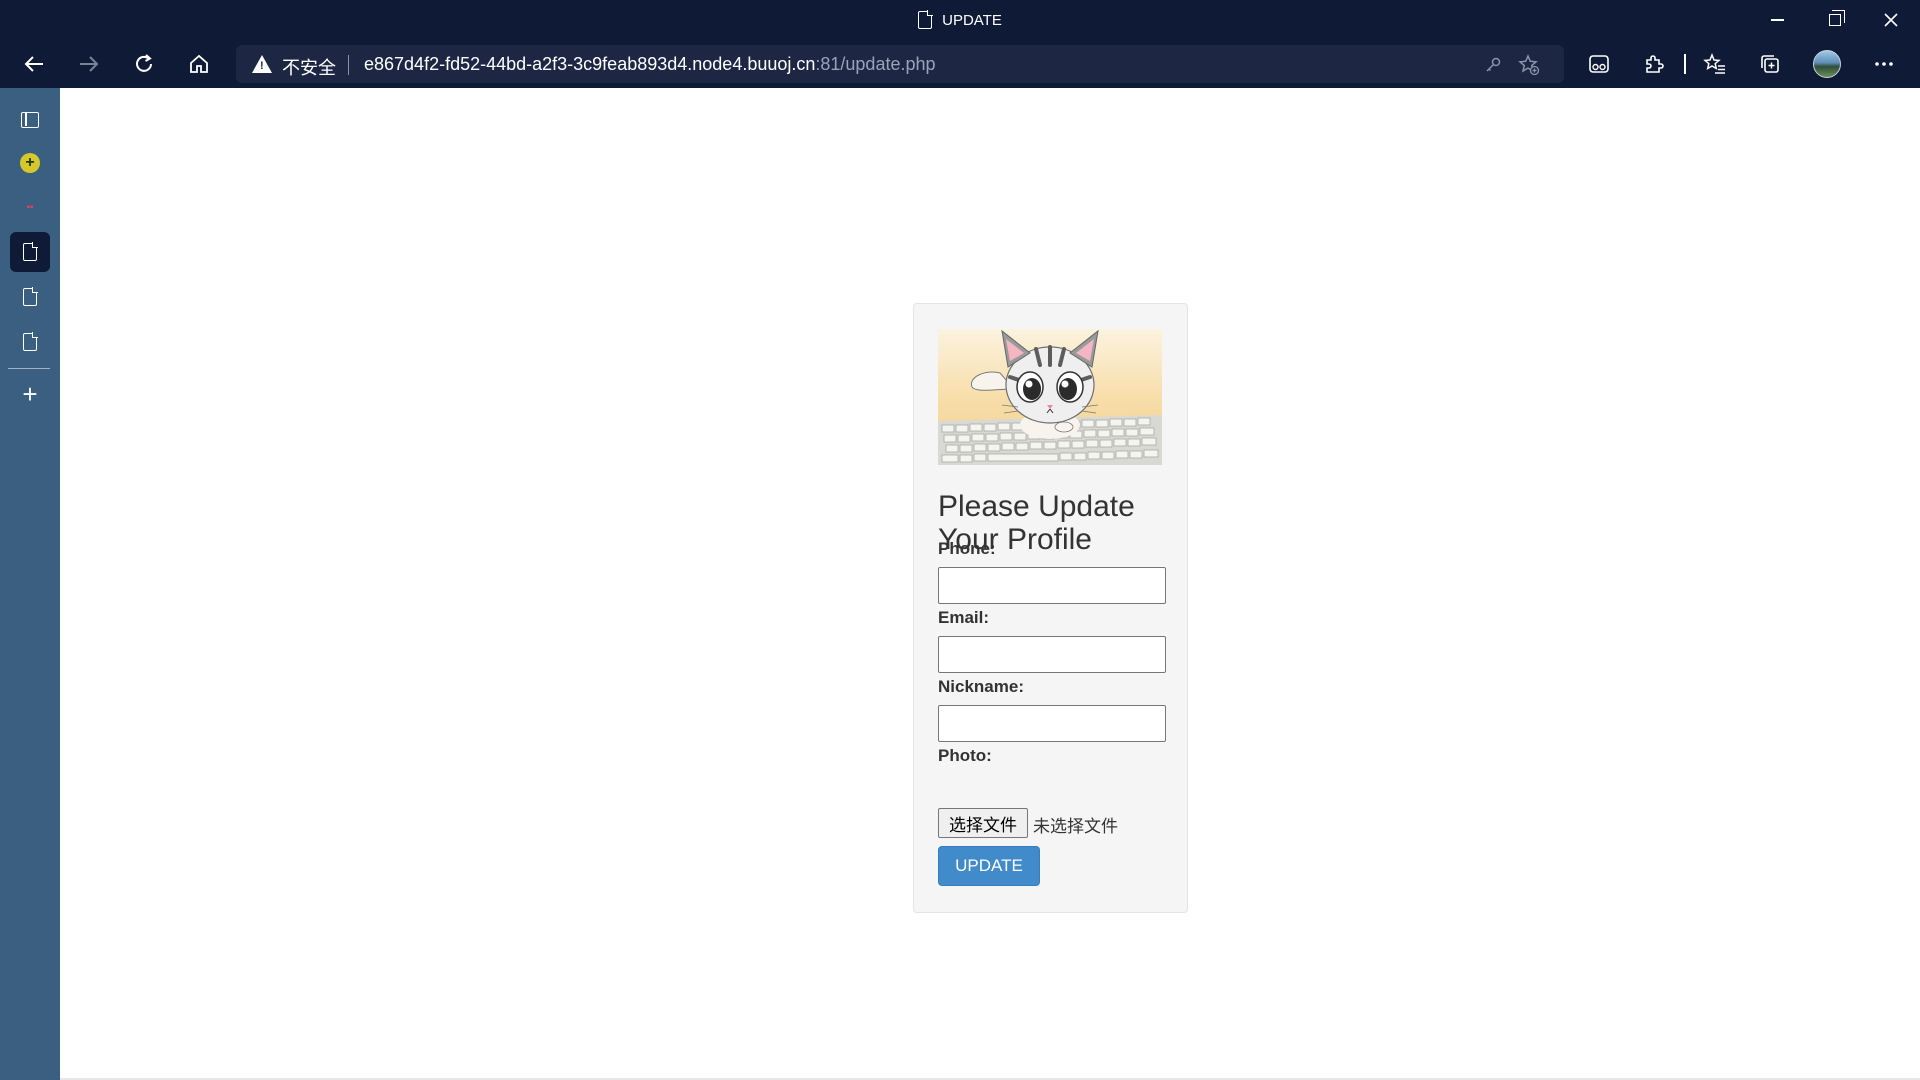 The height and width of the screenshot is (1080, 1920). Describe the element at coordinates (967, 548) in the screenshot. I see `phone-label: Phone:` at that location.